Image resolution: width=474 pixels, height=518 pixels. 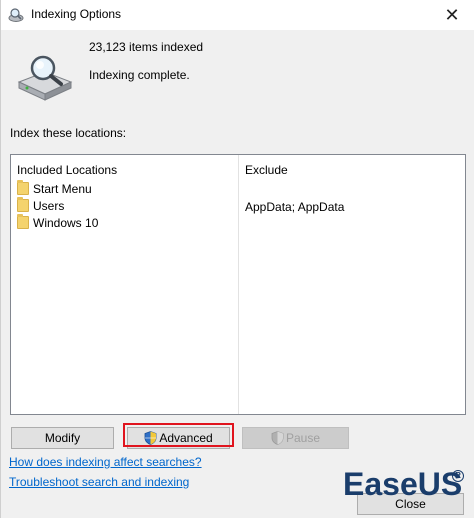 What do you see at coordinates (99, 482) in the screenshot?
I see `troubleshoot-link: Troubleshoot search and indexing` at bounding box center [99, 482].